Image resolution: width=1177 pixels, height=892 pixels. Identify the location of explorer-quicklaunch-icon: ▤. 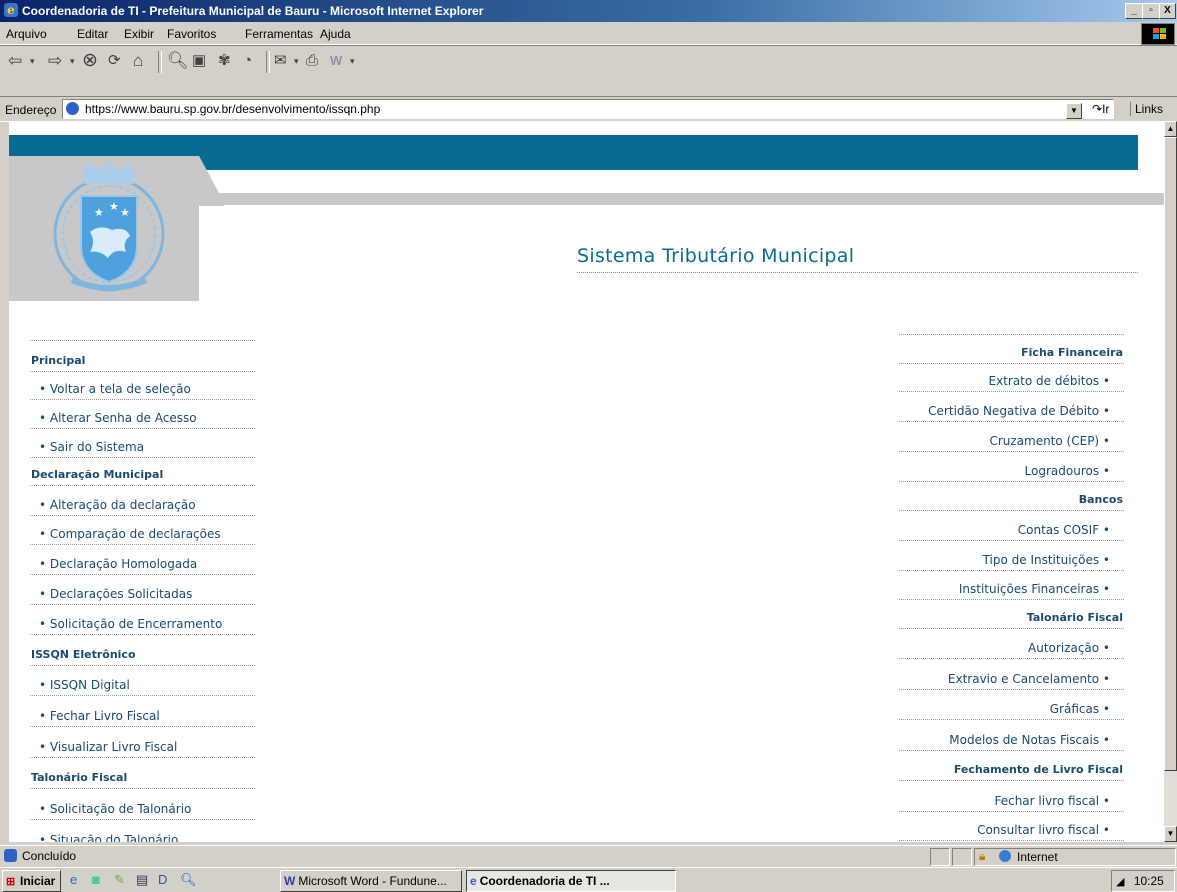
(142, 880).